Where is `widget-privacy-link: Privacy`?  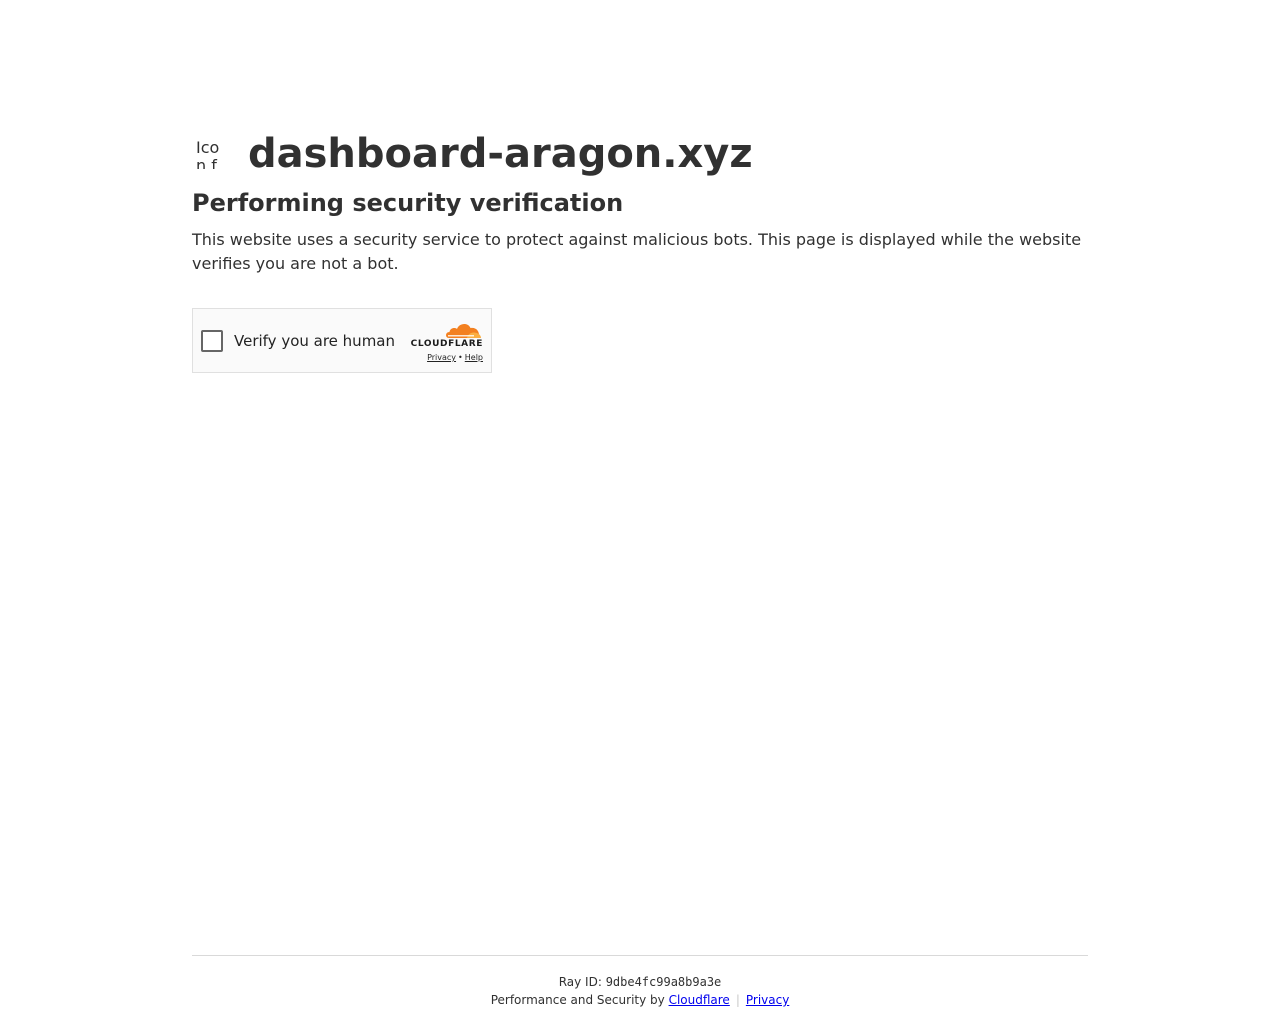
widget-privacy-link: Privacy is located at coordinates (441, 357).